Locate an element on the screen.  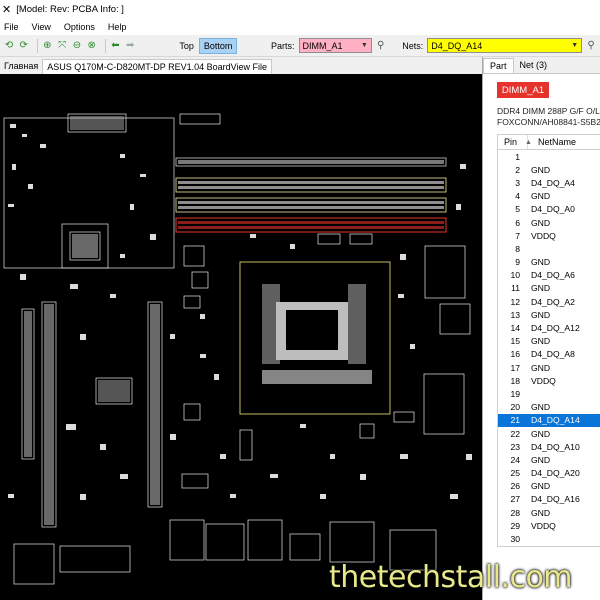
zoom-area-icon: ⊗ is located at coordinates (92, 45).